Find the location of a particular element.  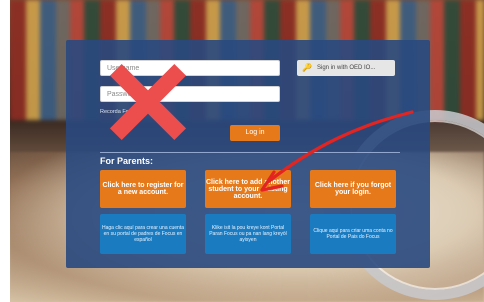

key-icon: 🔑 is located at coordinates (307, 67).